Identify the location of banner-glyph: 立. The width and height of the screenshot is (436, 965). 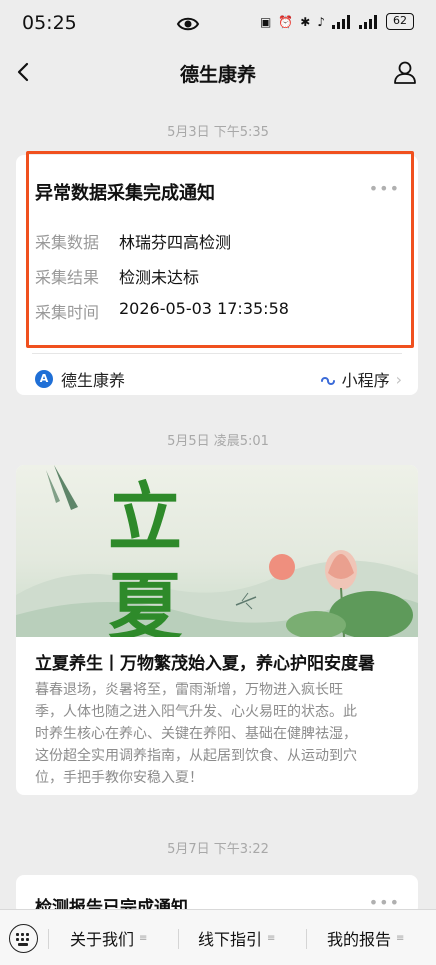
(145, 518).